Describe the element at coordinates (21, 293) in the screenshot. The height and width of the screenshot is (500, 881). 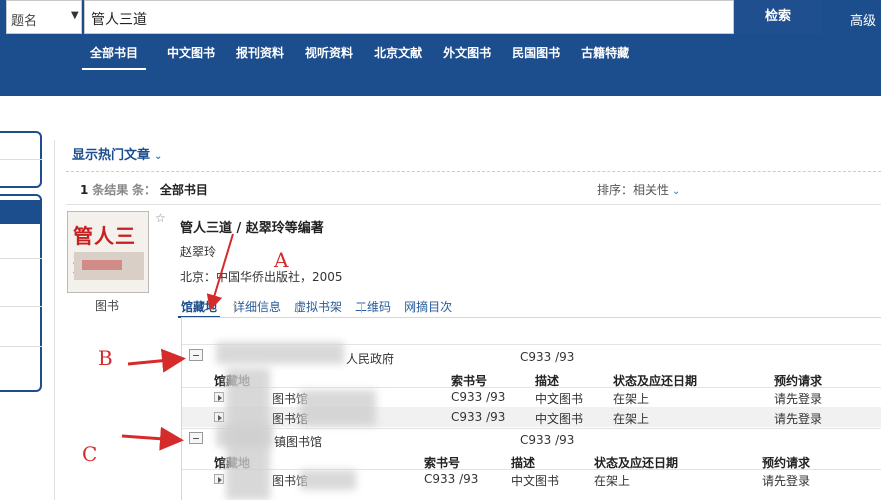
I see `facet-panel` at that location.